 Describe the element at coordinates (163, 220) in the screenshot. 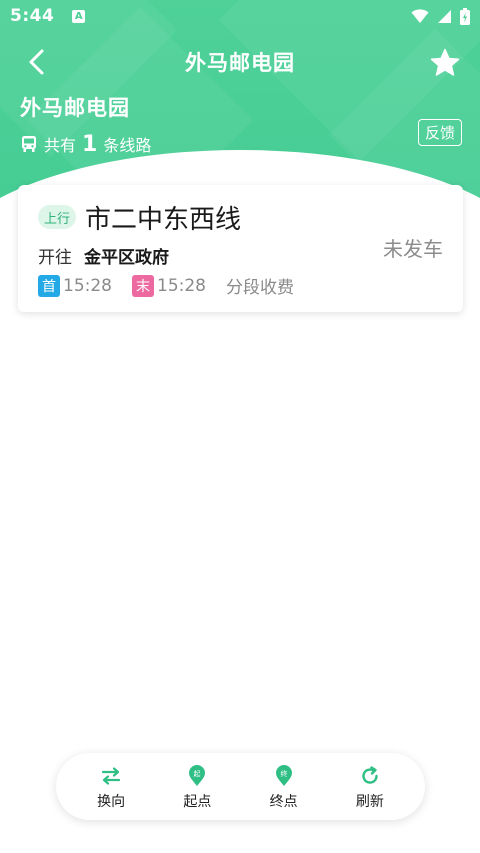

I see `route-name: 市二中东西线` at that location.